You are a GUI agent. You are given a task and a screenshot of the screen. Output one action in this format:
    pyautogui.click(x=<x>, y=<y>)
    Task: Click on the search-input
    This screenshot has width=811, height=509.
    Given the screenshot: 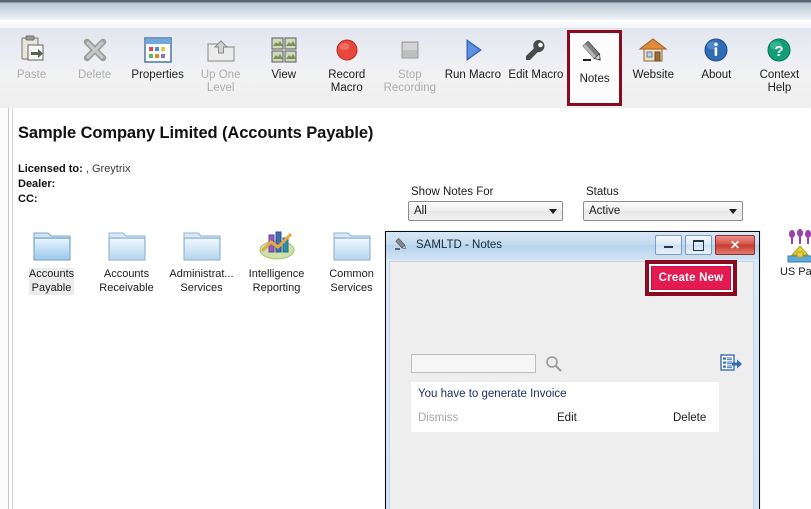 What is the action you would take?
    pyautogui.click(x=473, y=363)
    